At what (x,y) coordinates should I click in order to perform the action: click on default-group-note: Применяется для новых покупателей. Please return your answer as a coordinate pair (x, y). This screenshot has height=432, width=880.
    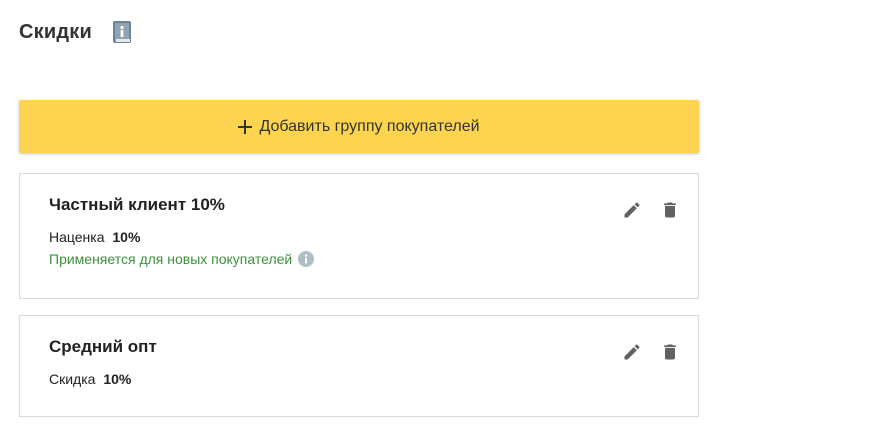
    Looking at the image, I should click on (182, 259).